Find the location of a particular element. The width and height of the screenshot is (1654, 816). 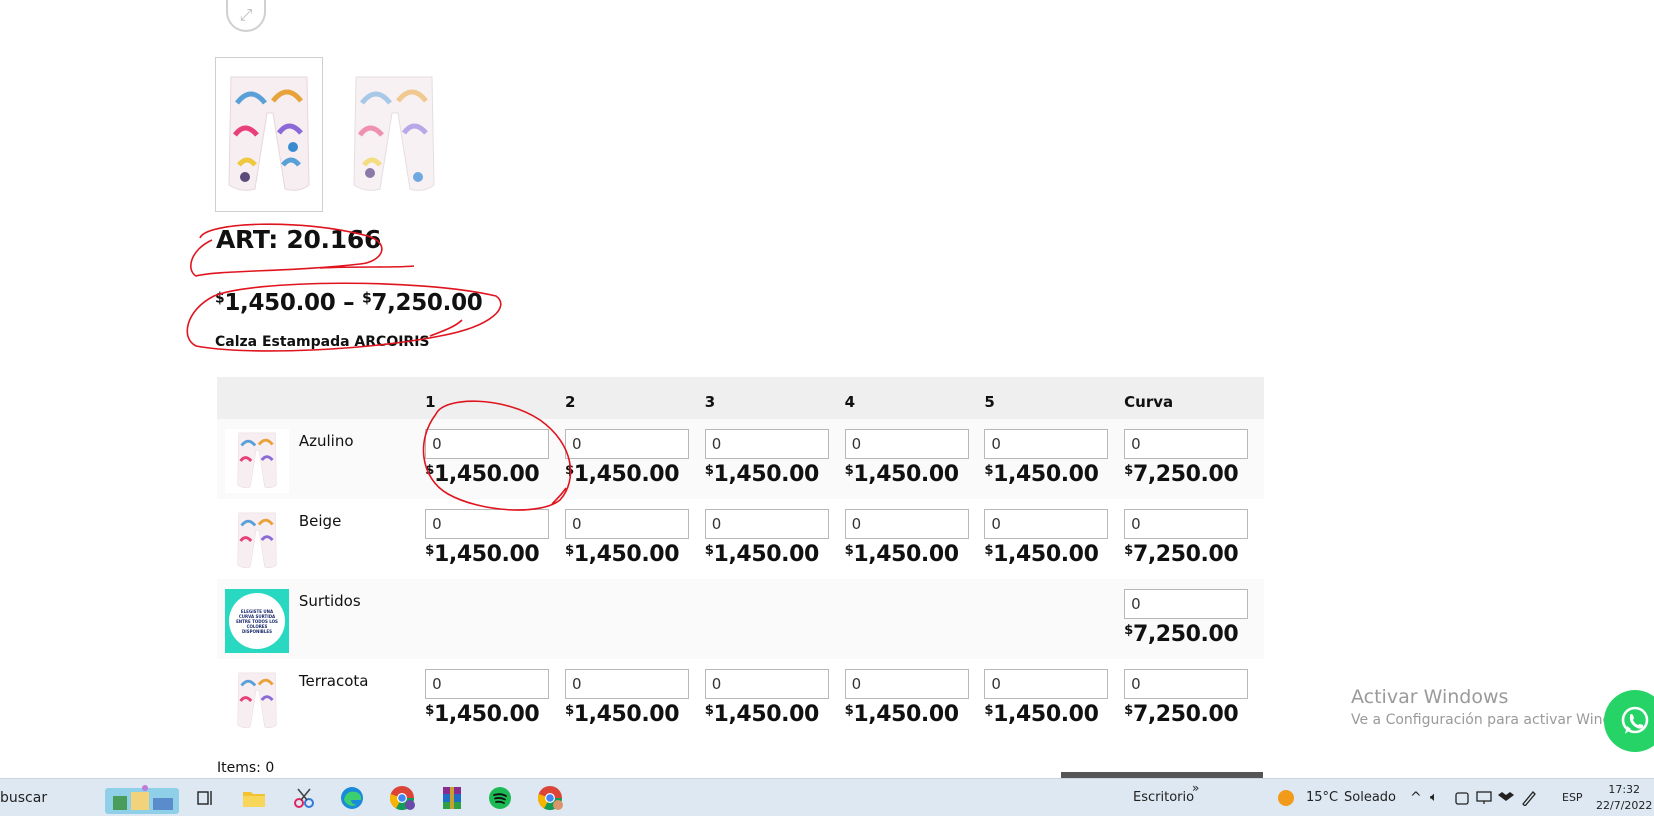

variant-name: Beige is located at coordinates (362, 539).